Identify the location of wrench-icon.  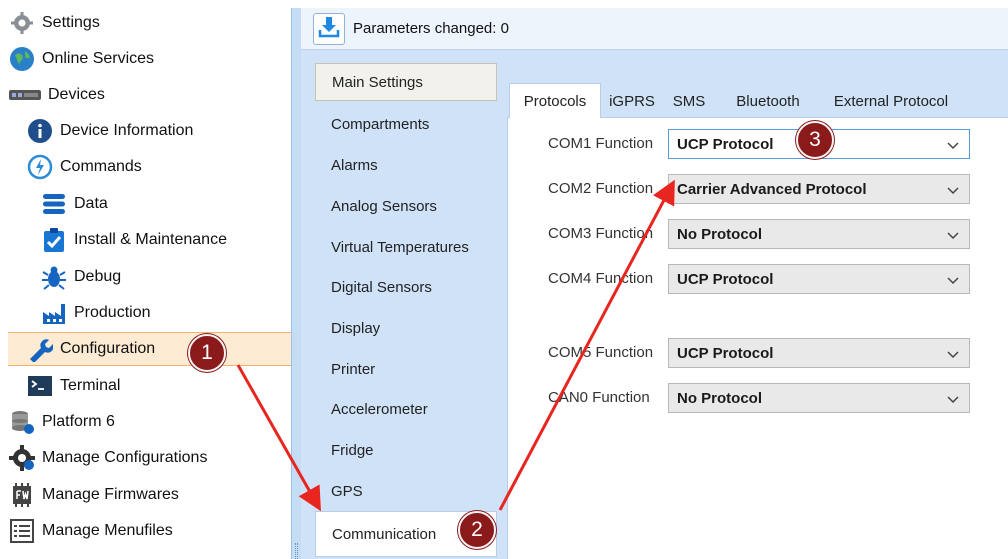
(40, 349).